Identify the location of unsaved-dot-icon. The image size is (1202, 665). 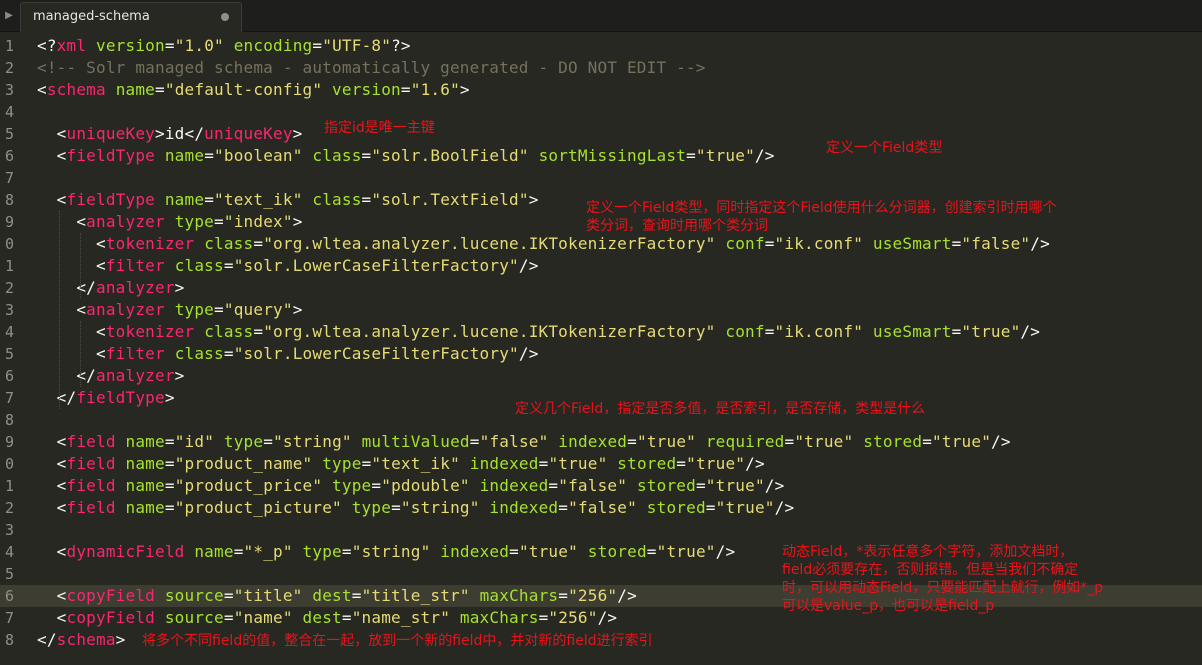
(225, 17).